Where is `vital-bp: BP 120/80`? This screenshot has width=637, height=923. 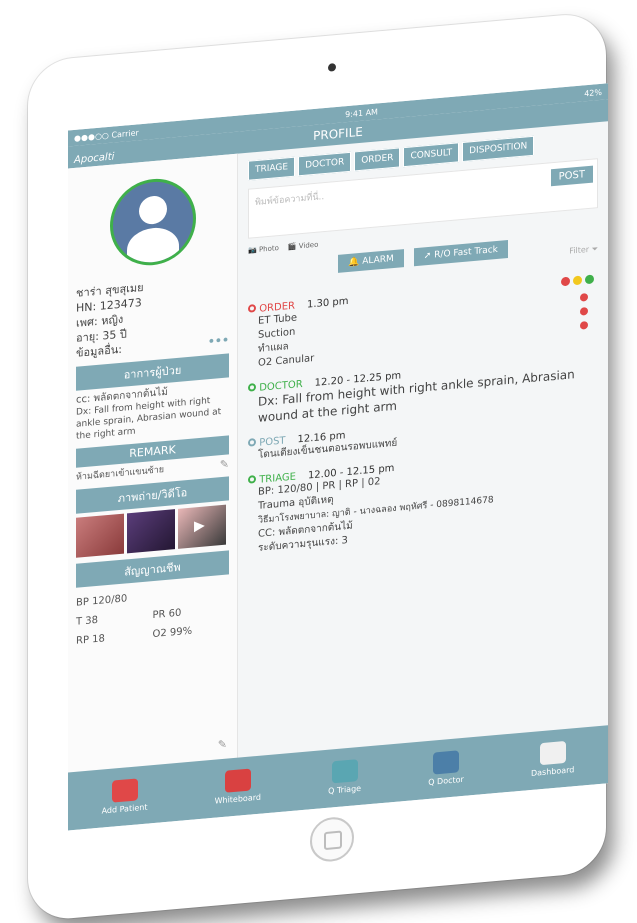 vital-bp: BP 120/80 is located at coordinates (102, 601).